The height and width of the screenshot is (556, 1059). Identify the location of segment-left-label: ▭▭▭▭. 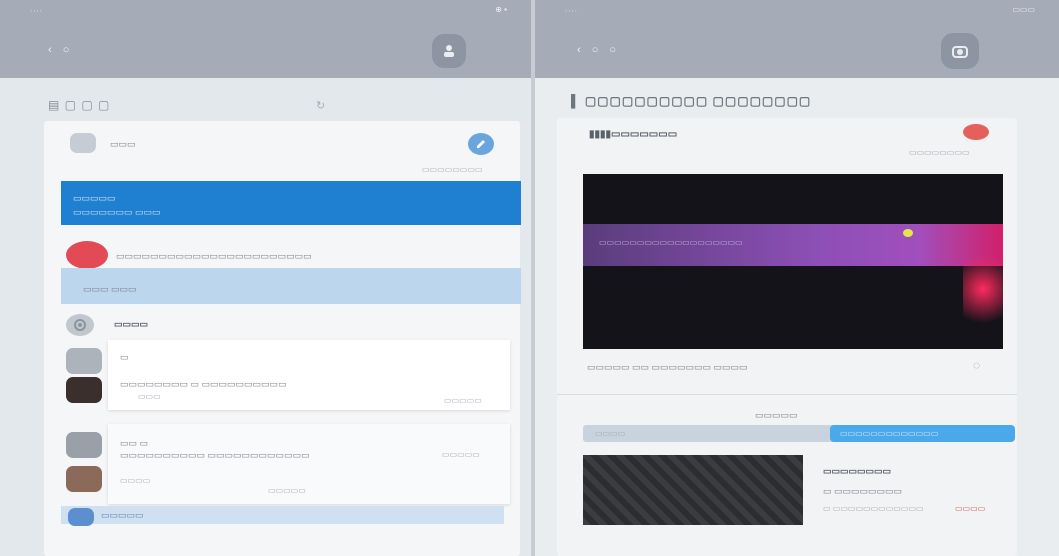
(610, 433).